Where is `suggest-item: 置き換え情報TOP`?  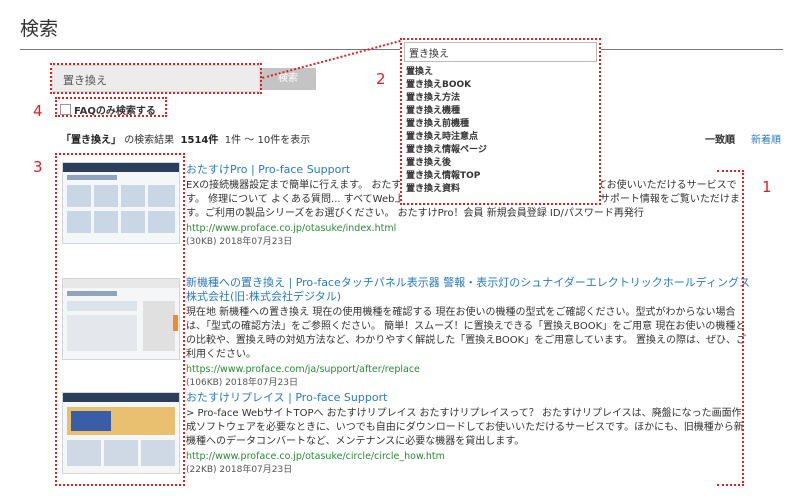 suggest-item: 置き換え情報TOP is located at coordinates (446, 176).